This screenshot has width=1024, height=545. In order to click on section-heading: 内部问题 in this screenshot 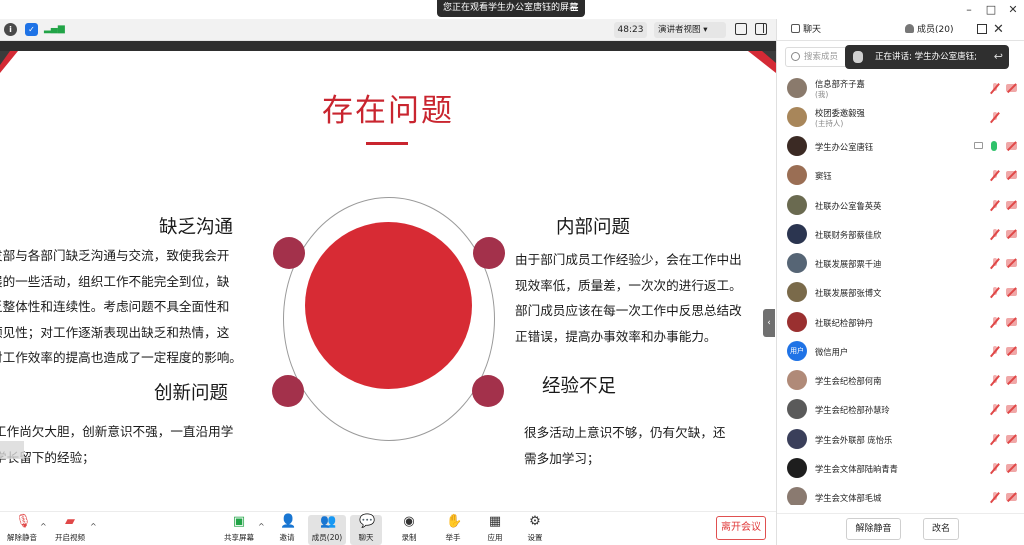, I will do `click(593, 227)`.